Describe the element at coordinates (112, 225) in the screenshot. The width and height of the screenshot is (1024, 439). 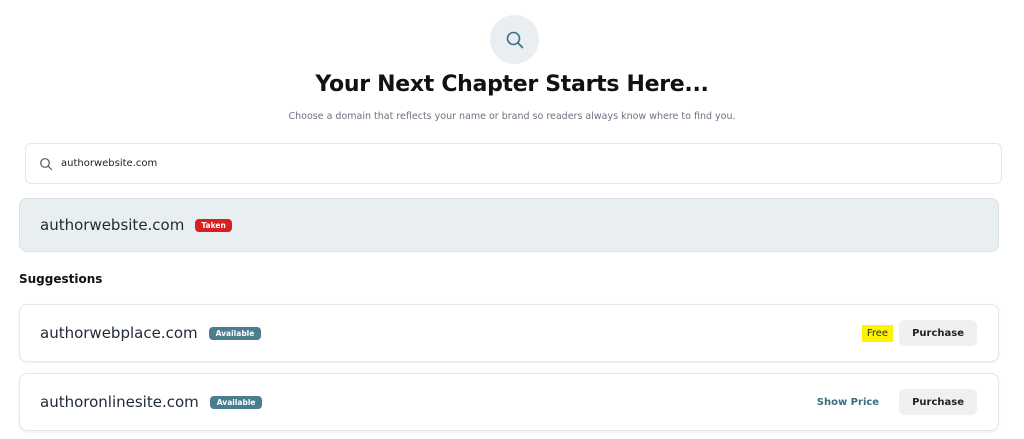
I see `result-domain: authorwebsite.com` at that location.